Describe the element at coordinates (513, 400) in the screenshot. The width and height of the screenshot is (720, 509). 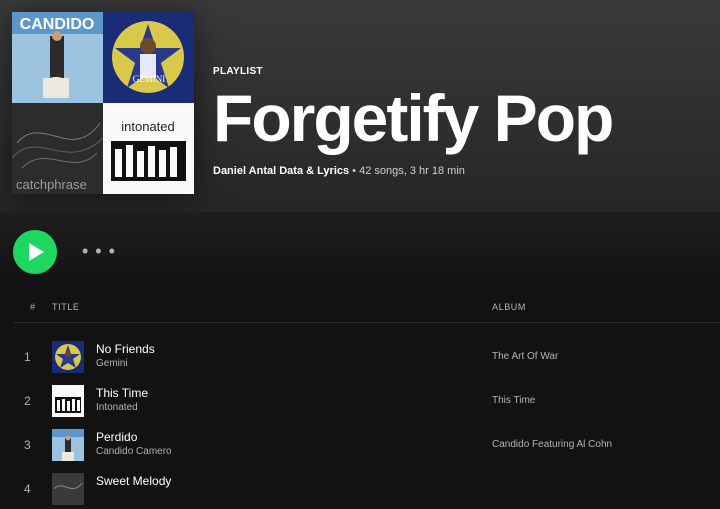
I see `track-album: This Time` at that location.